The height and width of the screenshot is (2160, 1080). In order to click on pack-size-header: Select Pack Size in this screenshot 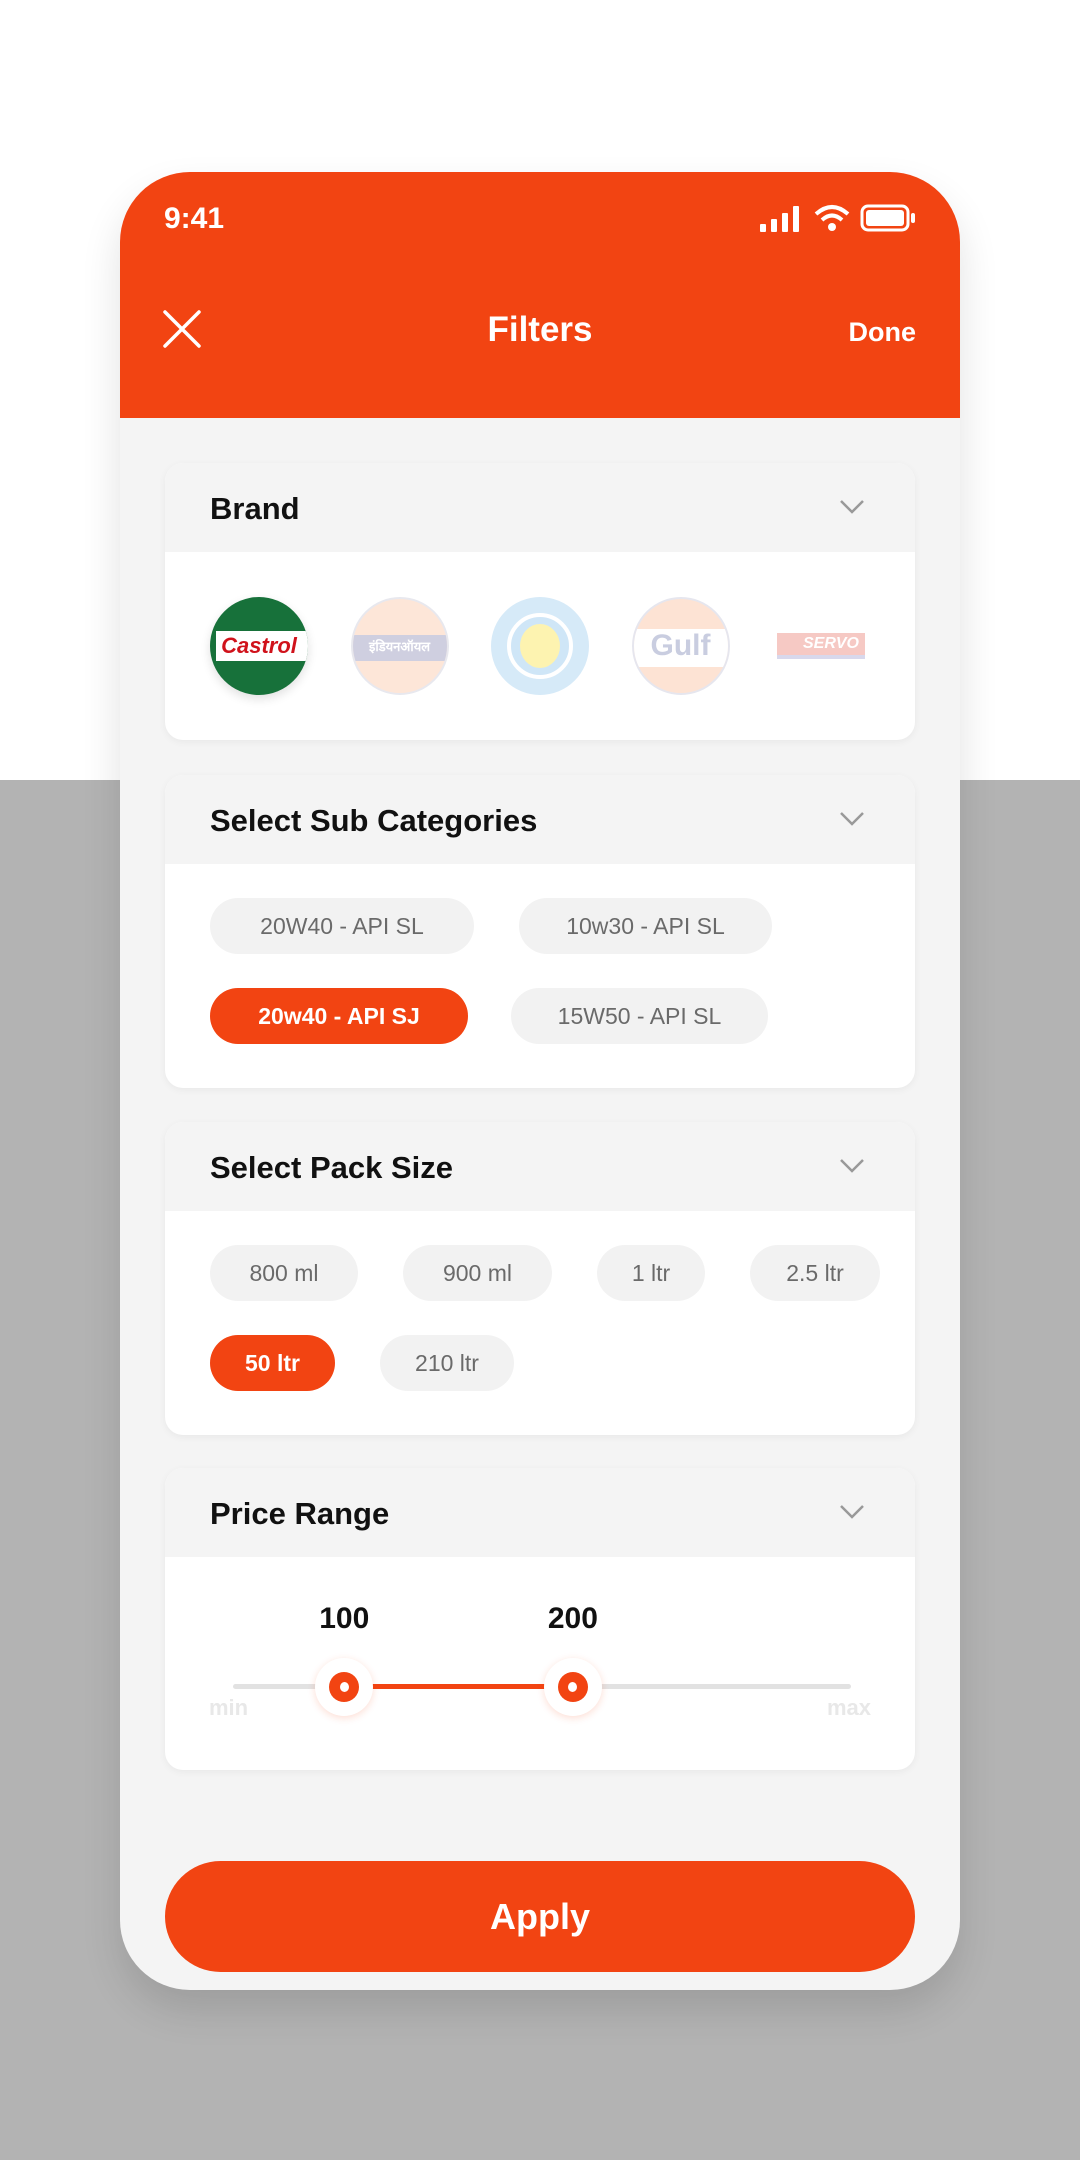, I will do `click(540, 1166)`.